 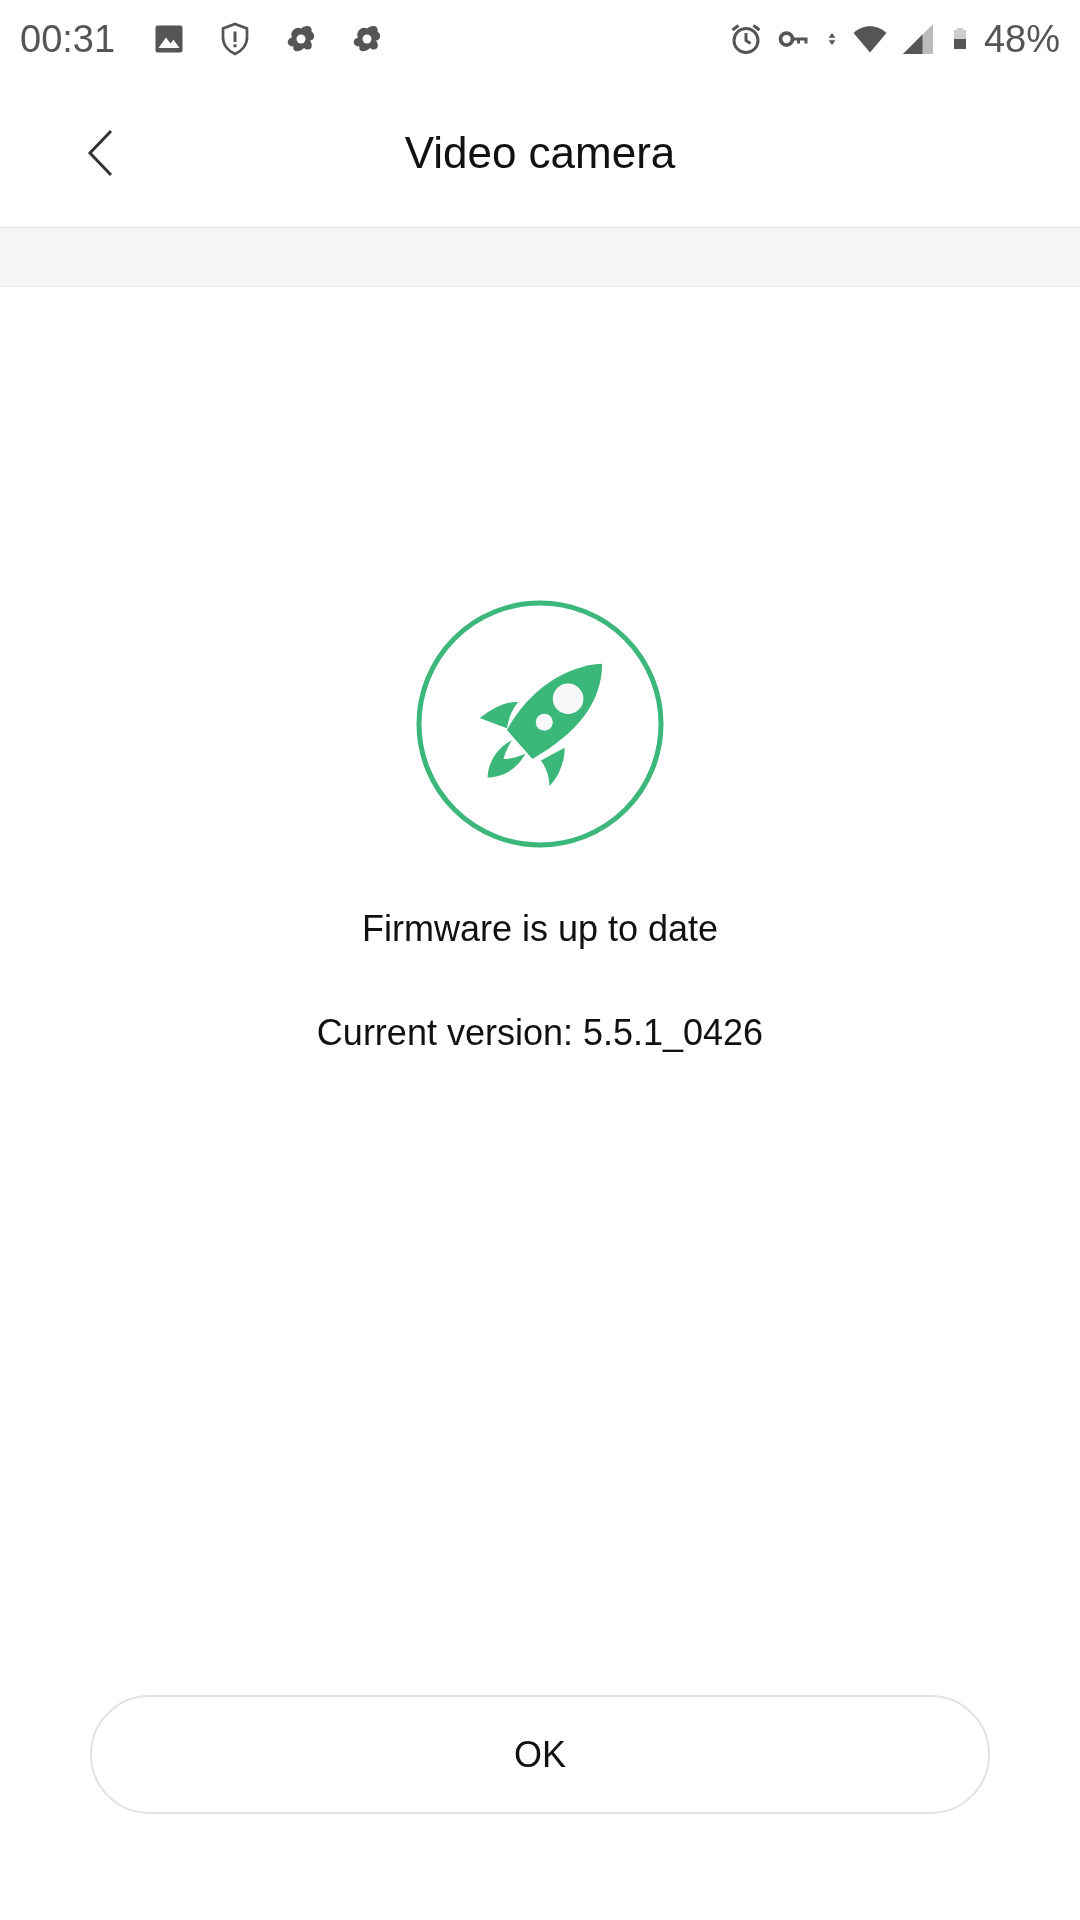 What do you see at coordinates (540, 152) in the screenshot?
I see `screen-title: Video camera` at bounding box center [540, 152].